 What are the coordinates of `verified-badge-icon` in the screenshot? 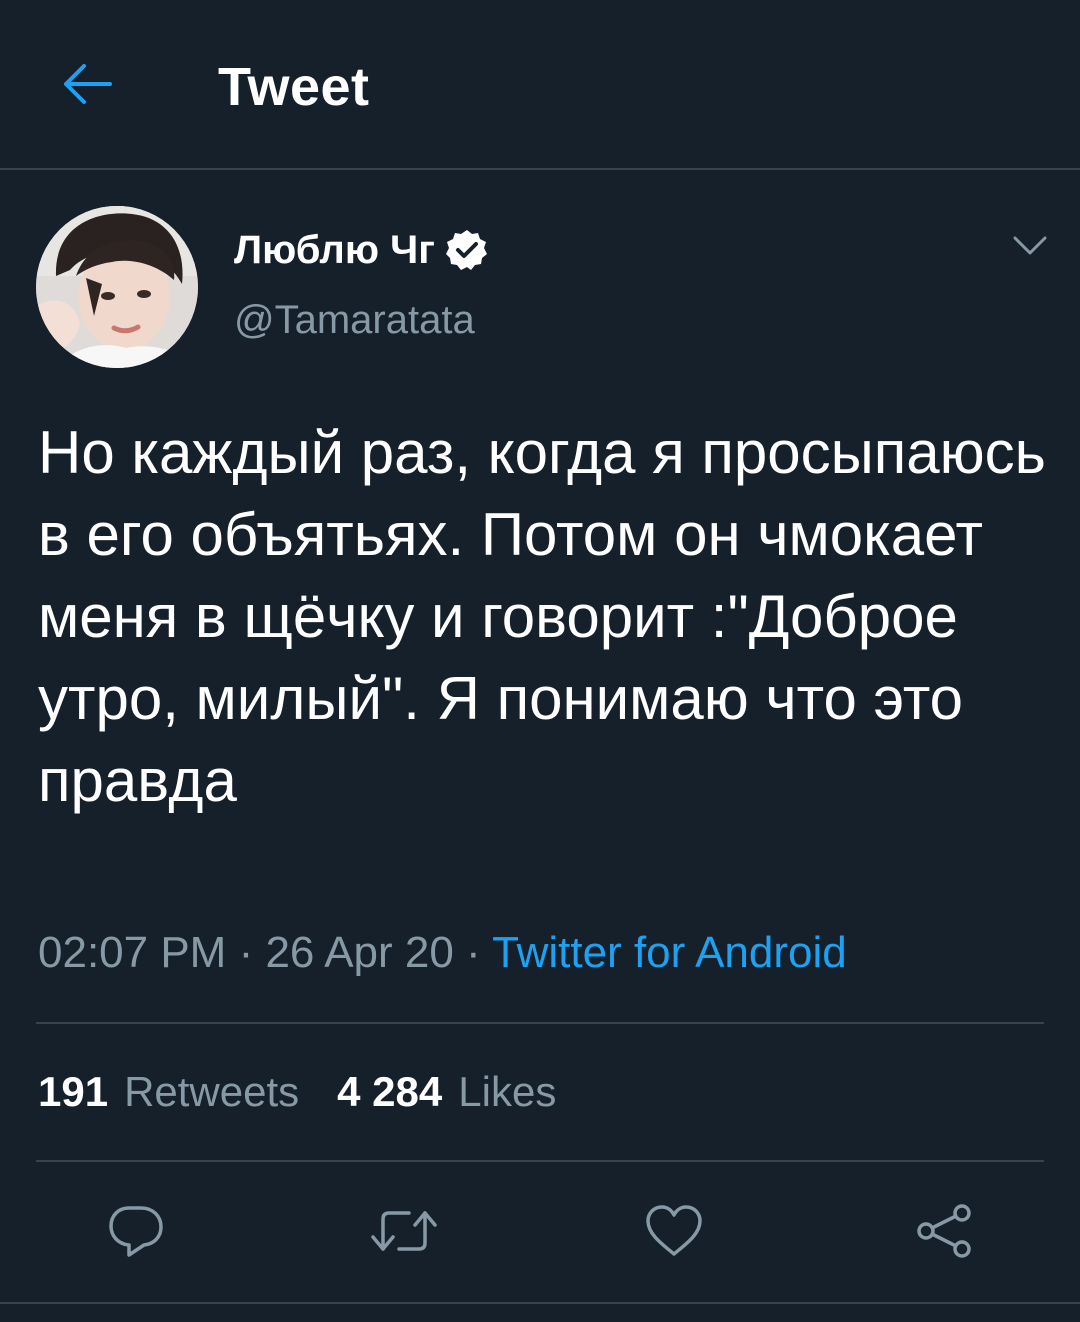 It's located at (466, 250).